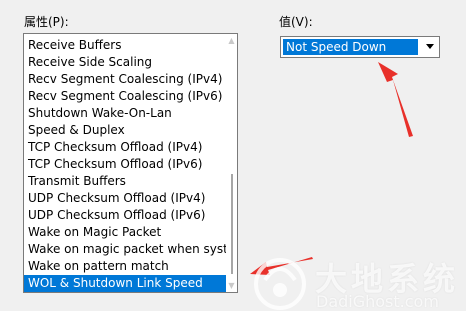 The width and height of the screenshot is (466, 311). I want to click on arrow-to-dropdown, so click(395, 99).